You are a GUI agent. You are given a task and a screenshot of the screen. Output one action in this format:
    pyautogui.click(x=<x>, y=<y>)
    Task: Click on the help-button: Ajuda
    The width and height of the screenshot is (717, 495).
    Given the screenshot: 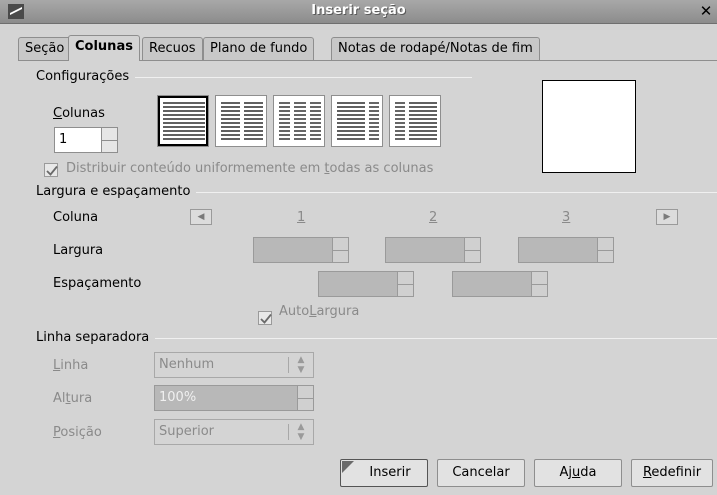 What is the action you would take?
    pyautogui.click(x=578, y=473)
    